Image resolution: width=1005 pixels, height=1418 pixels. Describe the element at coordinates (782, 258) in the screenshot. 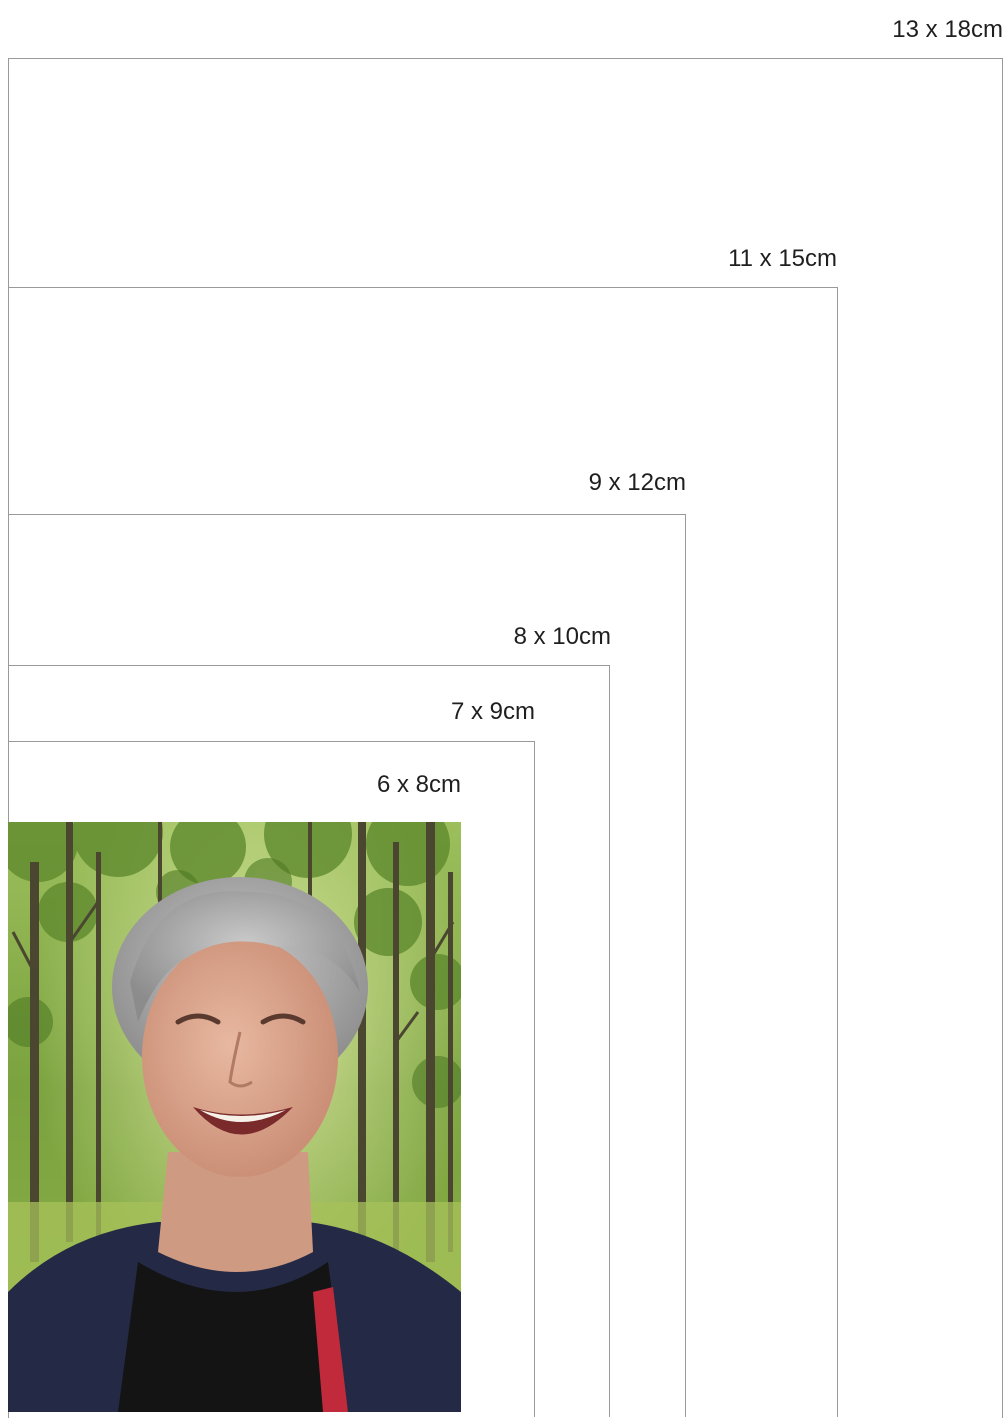

I see `size-label-11x15: 11 x 15cm` at that location.